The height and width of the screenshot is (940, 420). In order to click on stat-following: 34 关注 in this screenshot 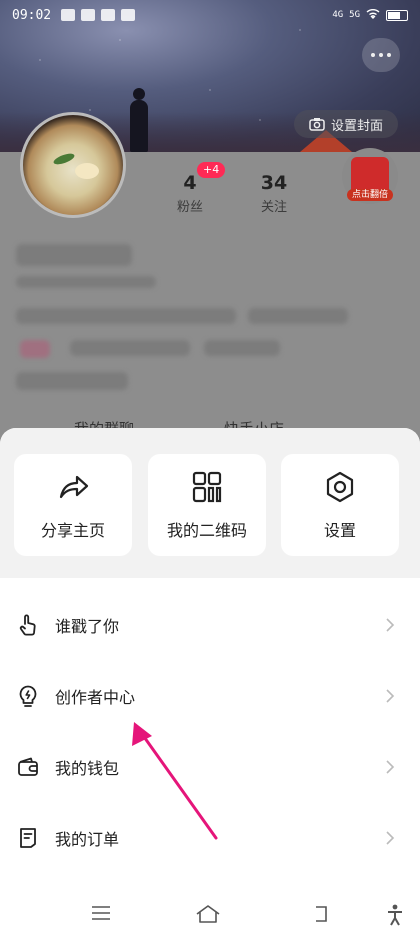, I will do `click(274, 192)`.